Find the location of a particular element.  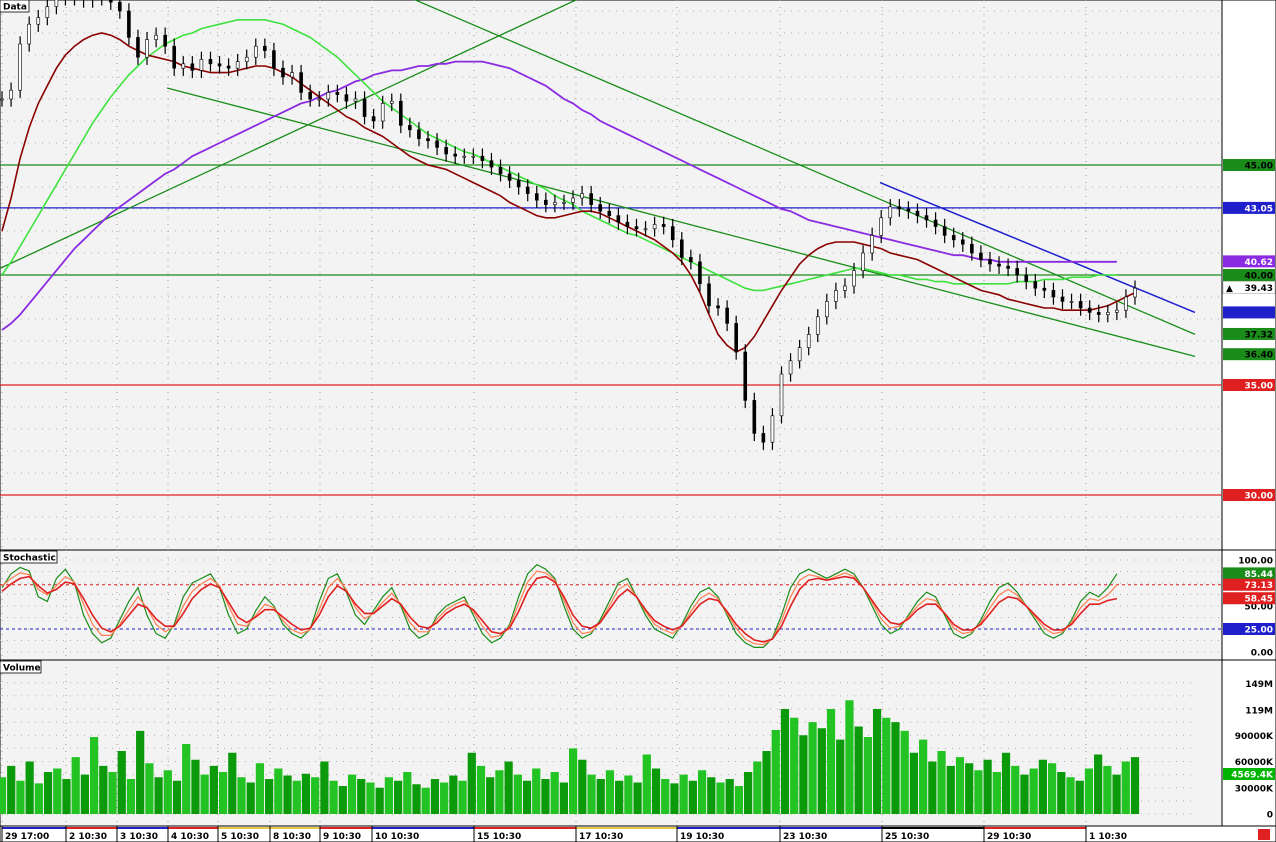

x-axis-label: 10 10:30 is located at coordinates (397, 837).